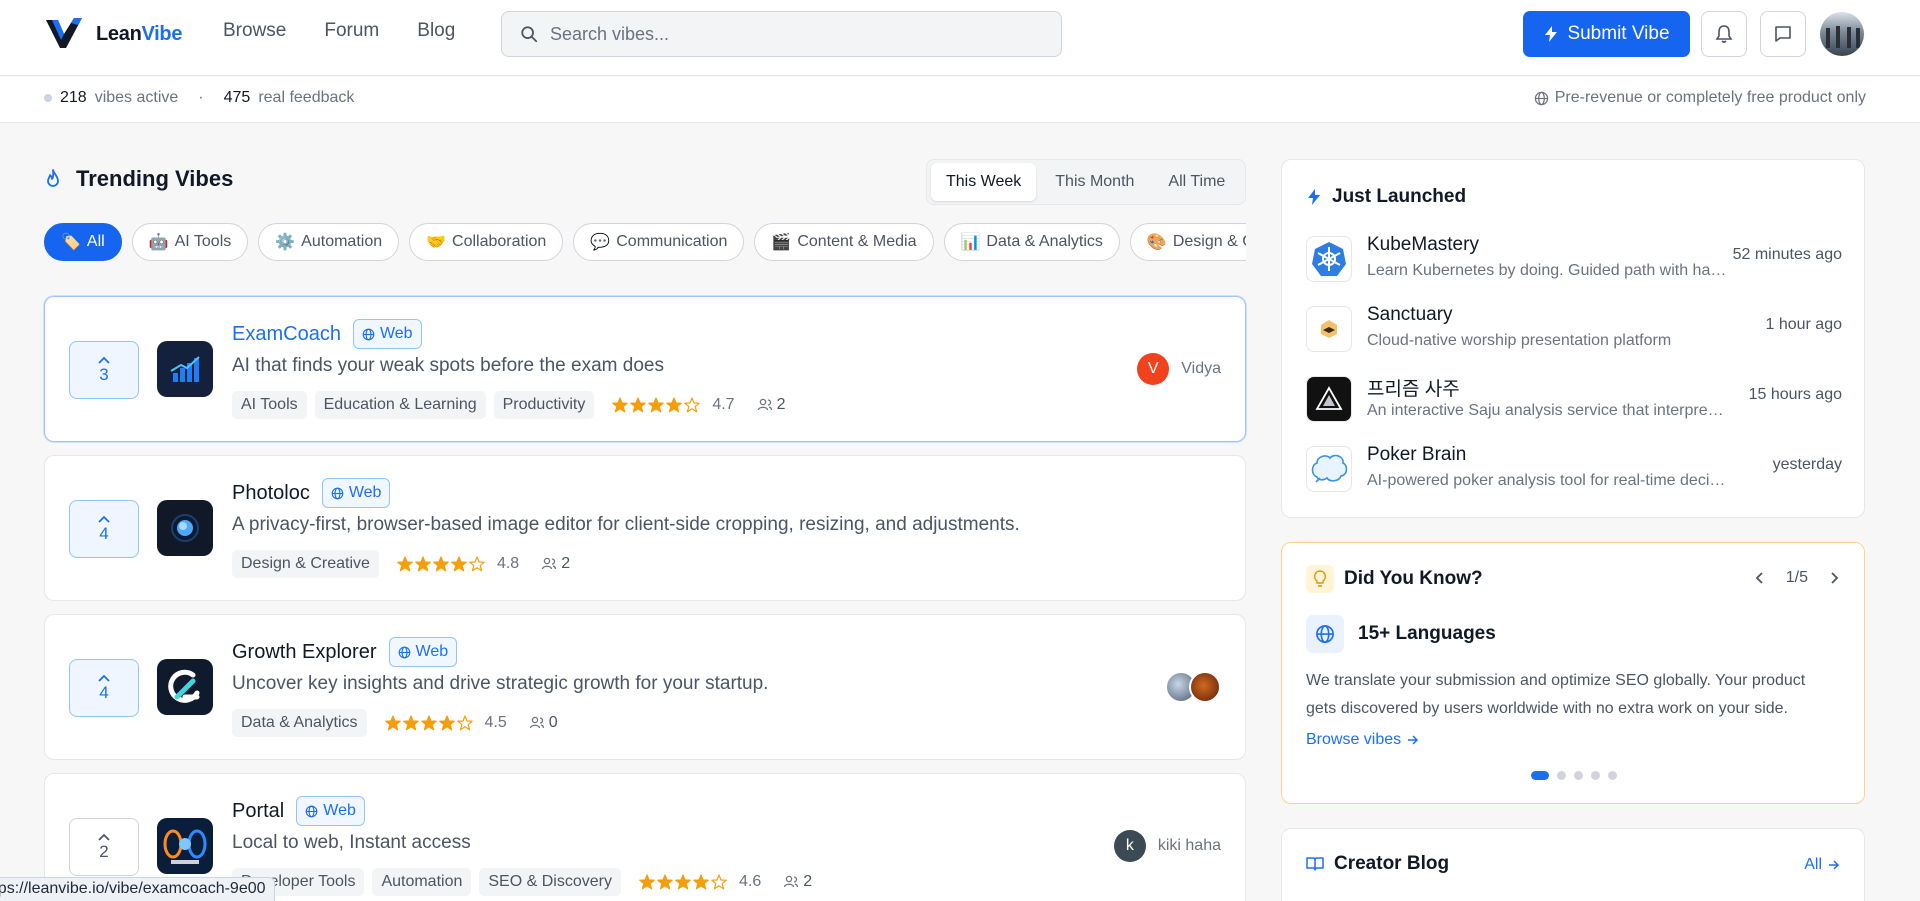  Describe the element at coordinates (1417, 454) in the screenshot. I see `launch-name: Poker Brain` at that location.